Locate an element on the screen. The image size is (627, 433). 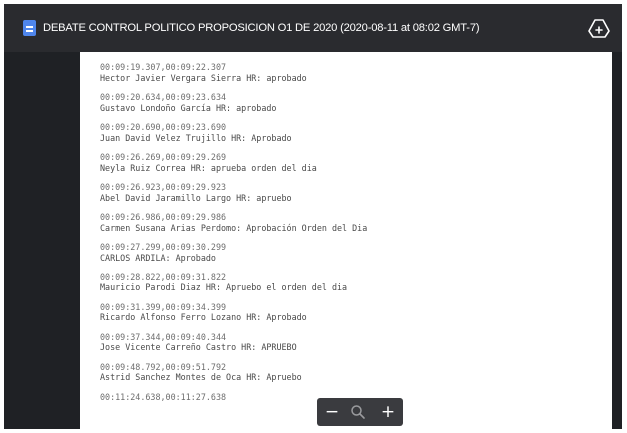
zoom-toolbar: − + is located at coordinates (360, 412).